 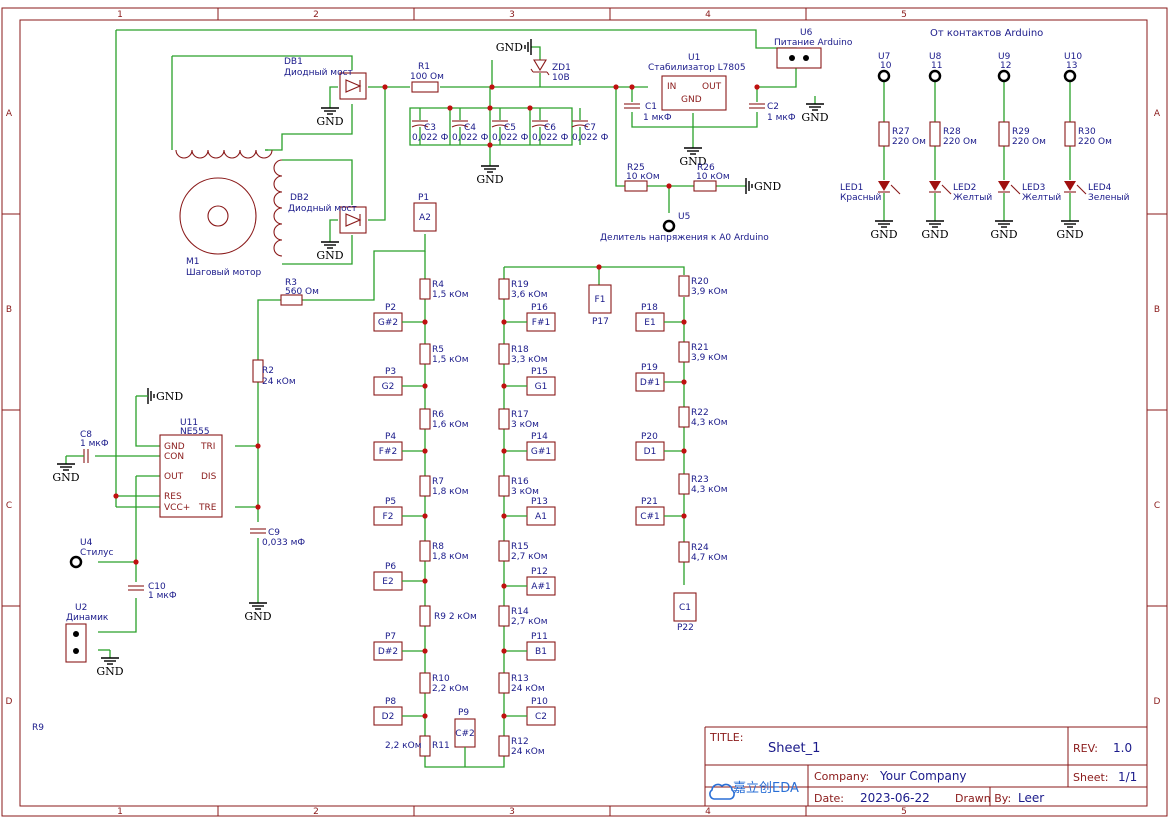 I want to click on u1-name: Стабилизатор L7805, so click(x=697, y=68).